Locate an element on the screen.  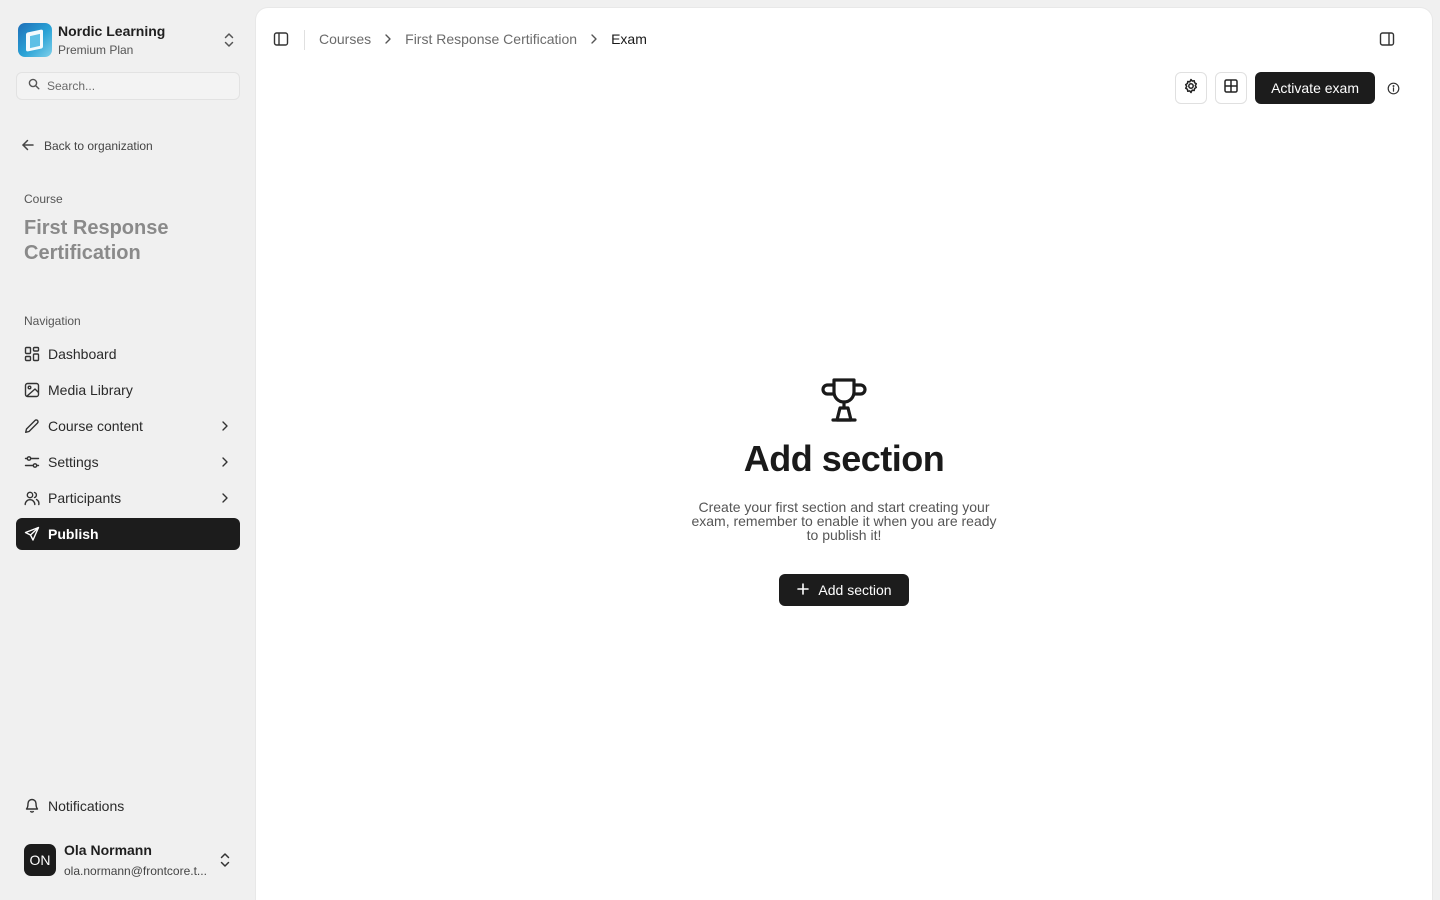
nav-item-publish: Publish is located at coordinates (128, 534).